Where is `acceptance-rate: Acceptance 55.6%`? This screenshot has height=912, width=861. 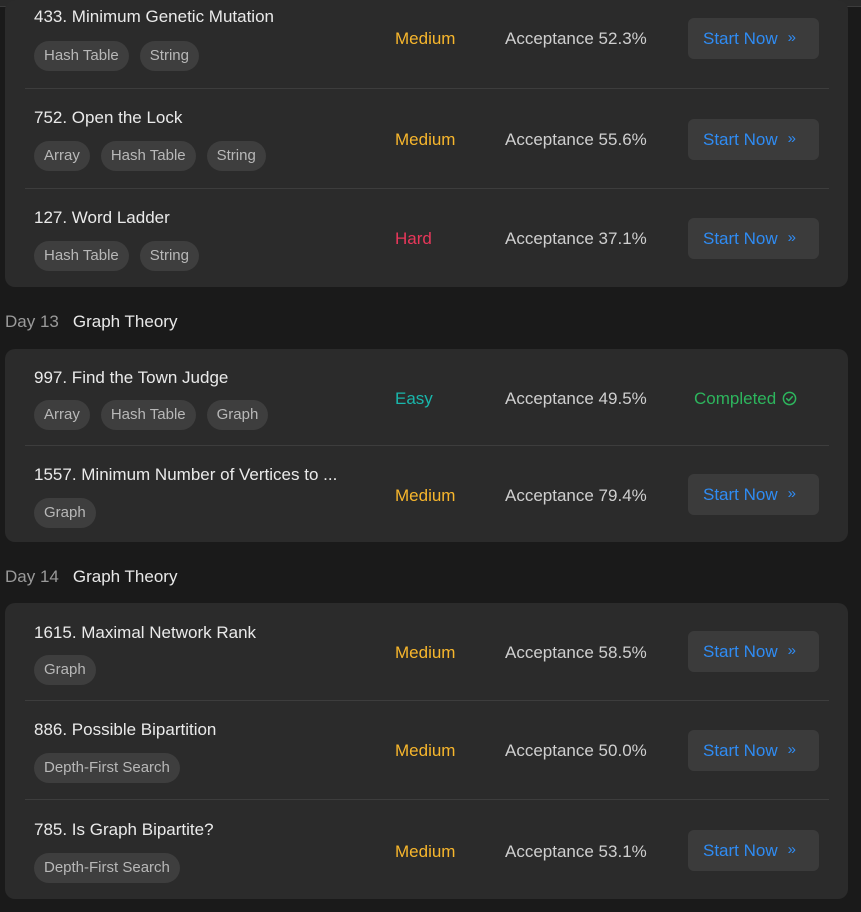
acceptance-rate: Acceptance 55.6% is located at coordinates (576, 139).